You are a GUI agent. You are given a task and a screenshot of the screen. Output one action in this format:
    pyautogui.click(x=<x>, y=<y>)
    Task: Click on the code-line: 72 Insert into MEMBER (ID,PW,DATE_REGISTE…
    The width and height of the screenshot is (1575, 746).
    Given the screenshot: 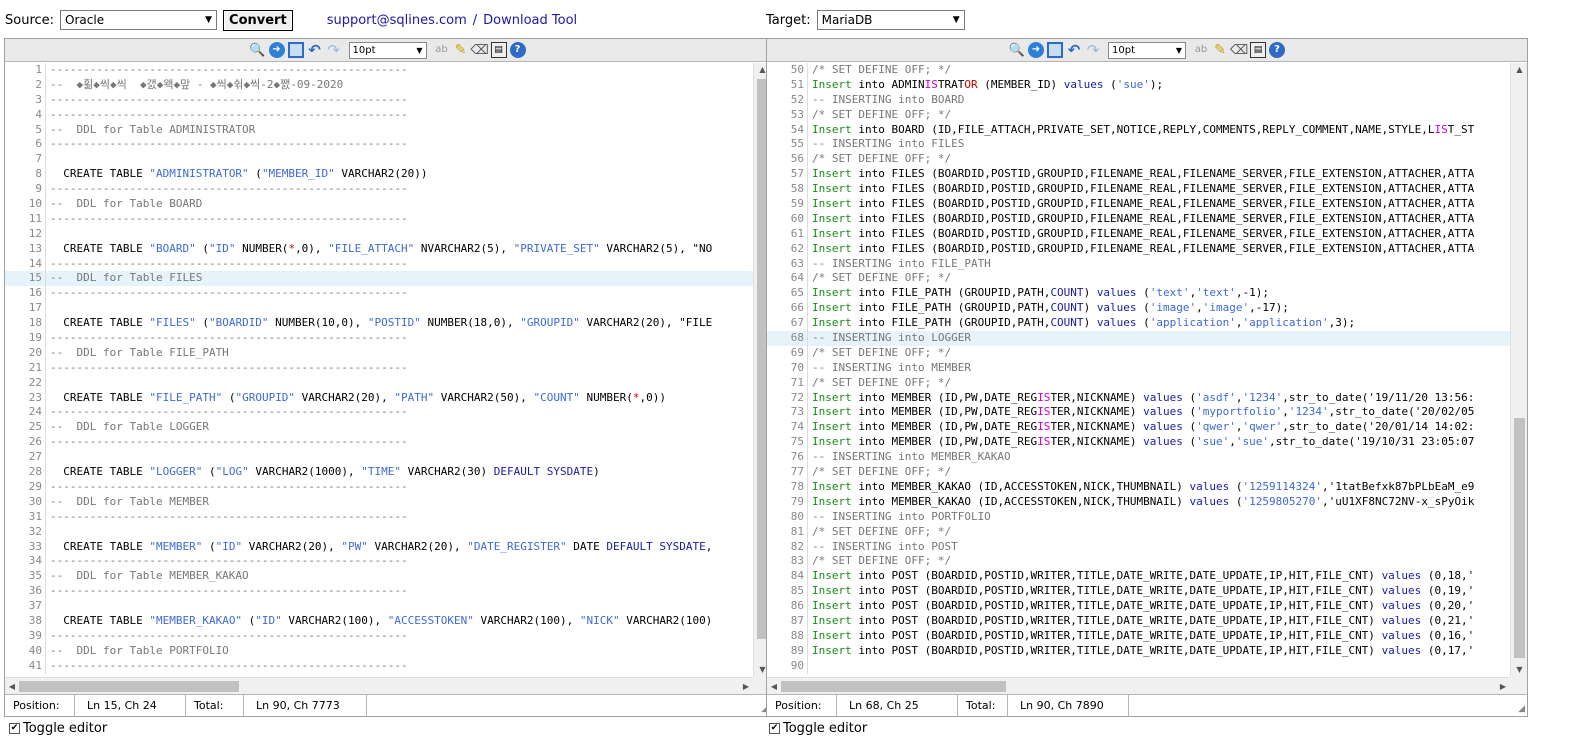 What is the action you would take?
    pyautogui.click(x=1138, y=398)
    